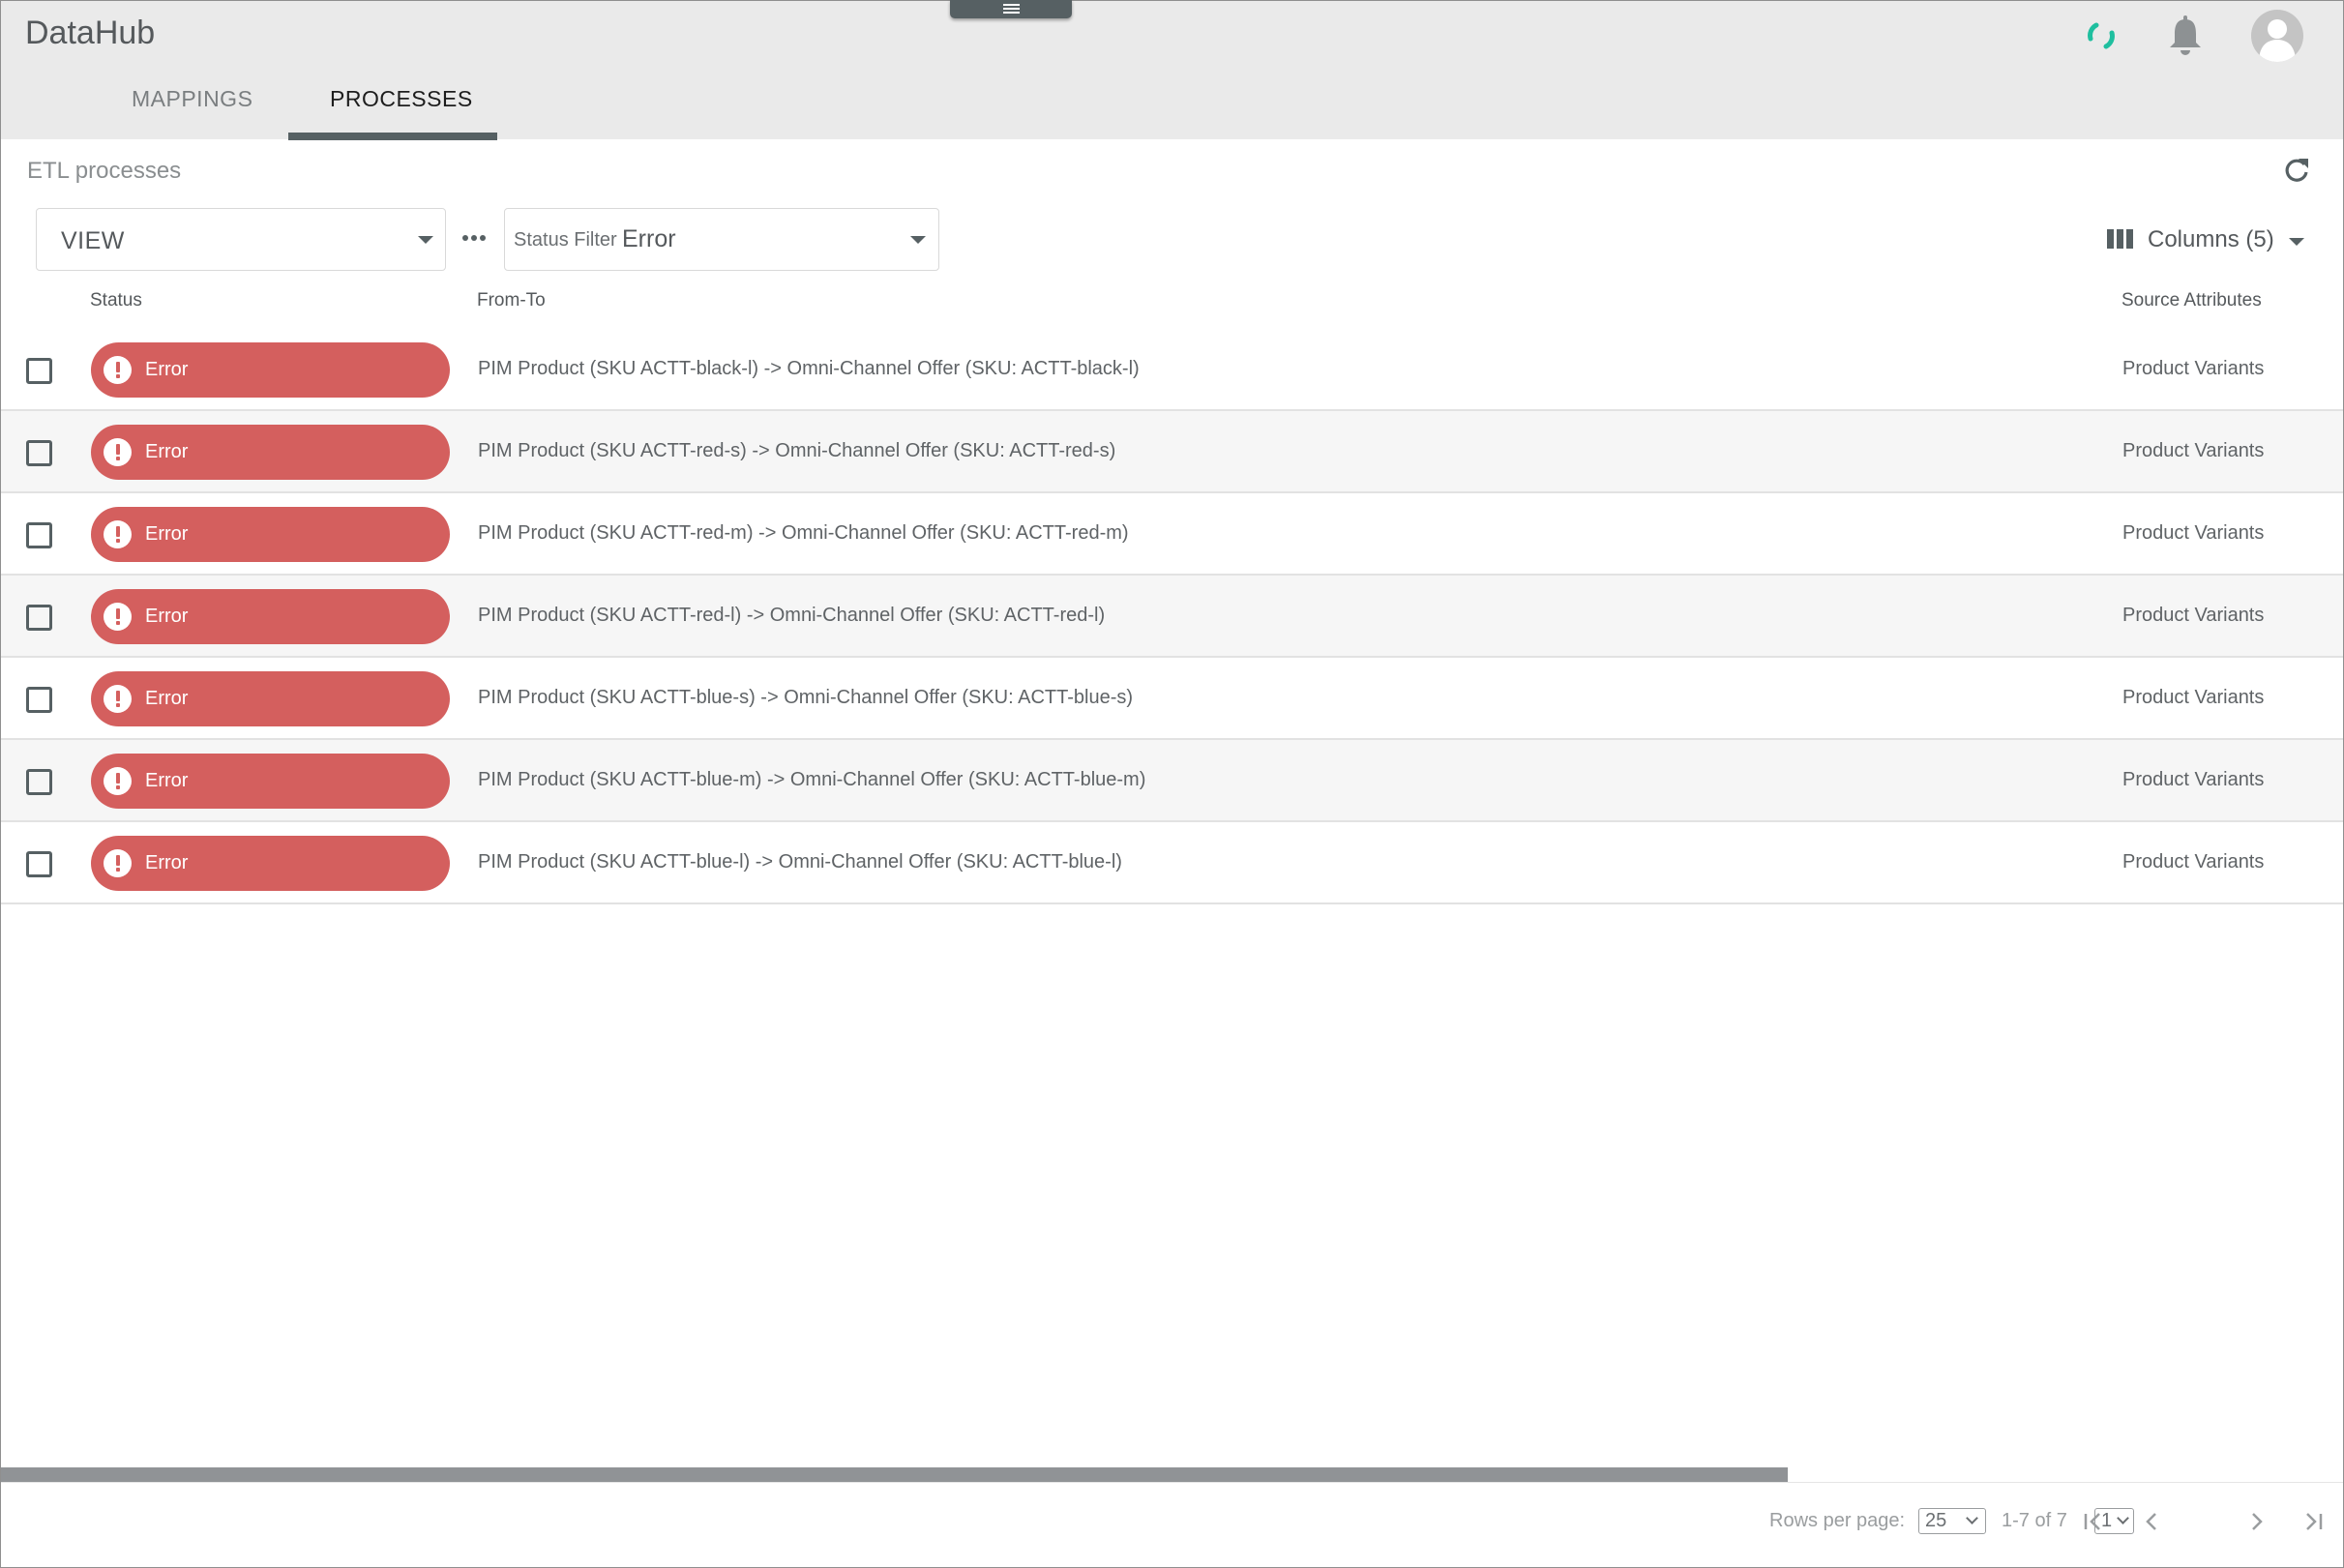 This screenshot has width=2344, height=1568. Describe the element at coordinates (2277, 41) in the screenshot. I see `avatar-icon` at that location.